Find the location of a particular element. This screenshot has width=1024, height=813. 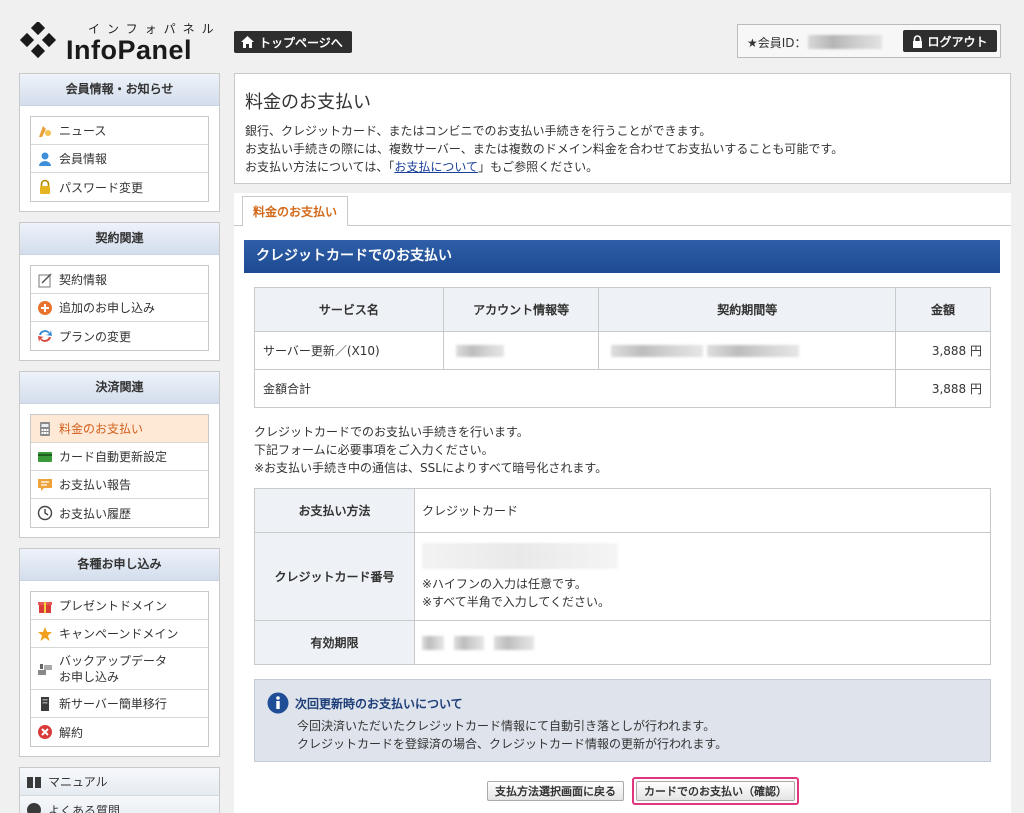

sidebar-item-label: マニュアル is located at coordinates (78, 782).